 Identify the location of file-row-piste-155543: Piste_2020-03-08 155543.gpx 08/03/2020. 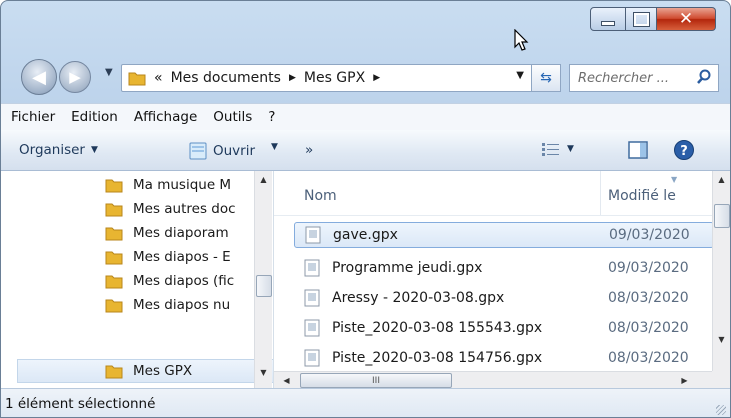
(503, 328).